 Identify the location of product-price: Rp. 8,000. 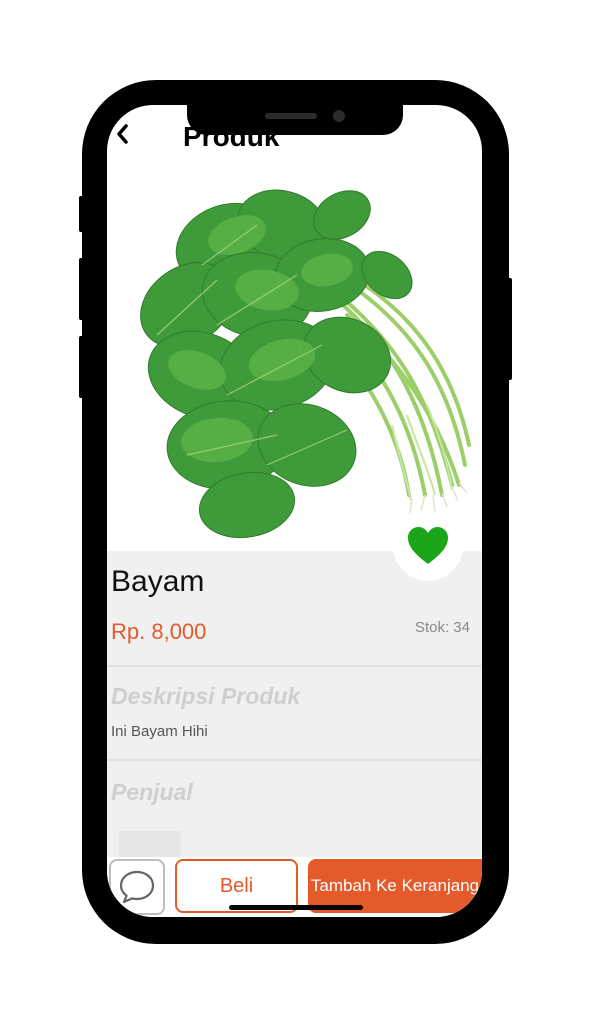
(159, 631).